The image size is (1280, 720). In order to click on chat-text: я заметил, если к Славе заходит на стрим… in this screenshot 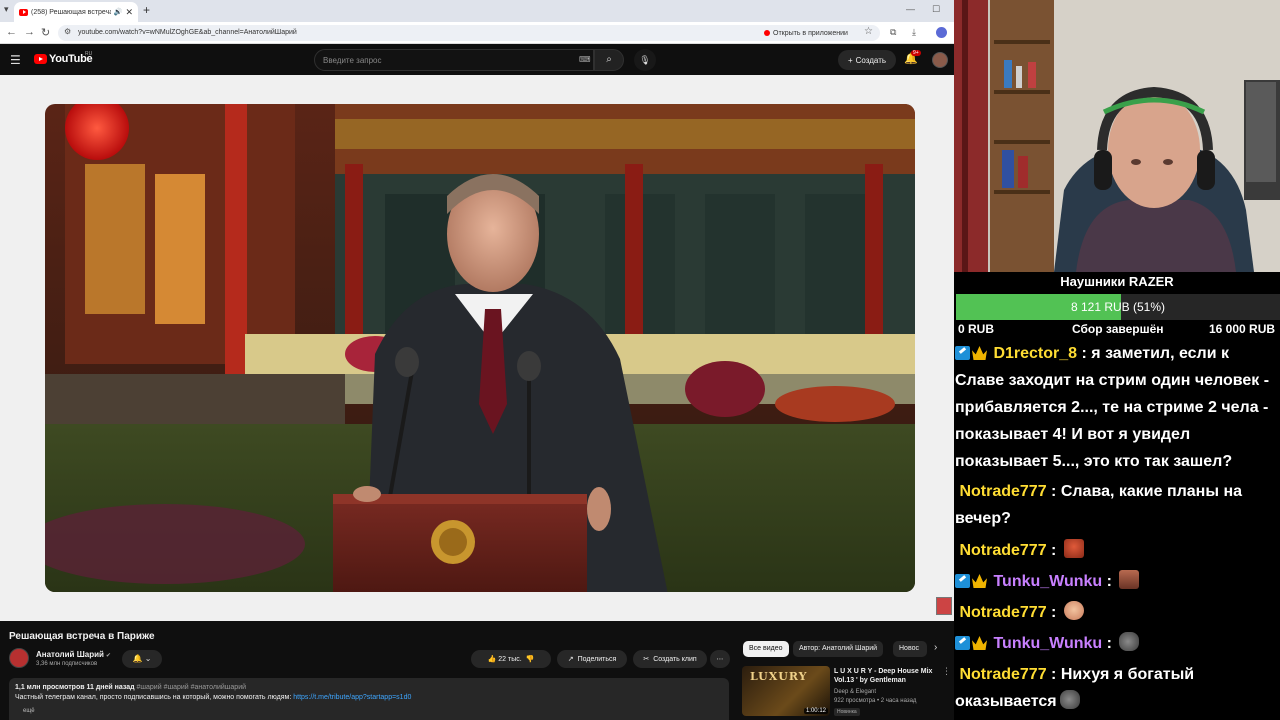, I will do `click(1112, 407)`.